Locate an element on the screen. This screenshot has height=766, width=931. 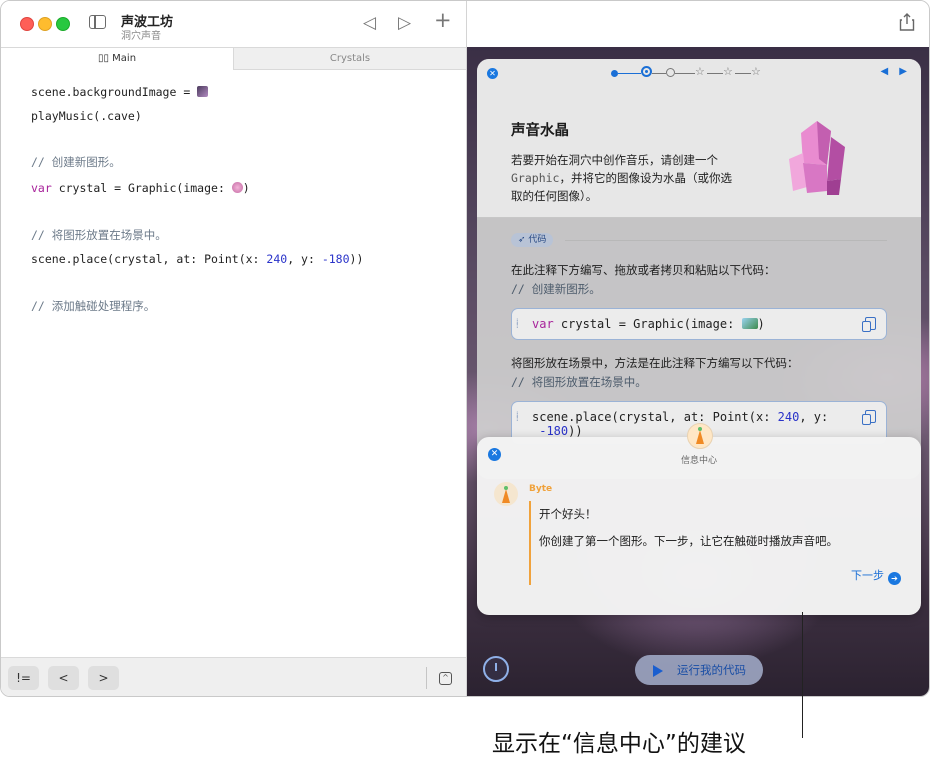
next-step-button: 下一步 ➔ is located at coordinates (876, 576).